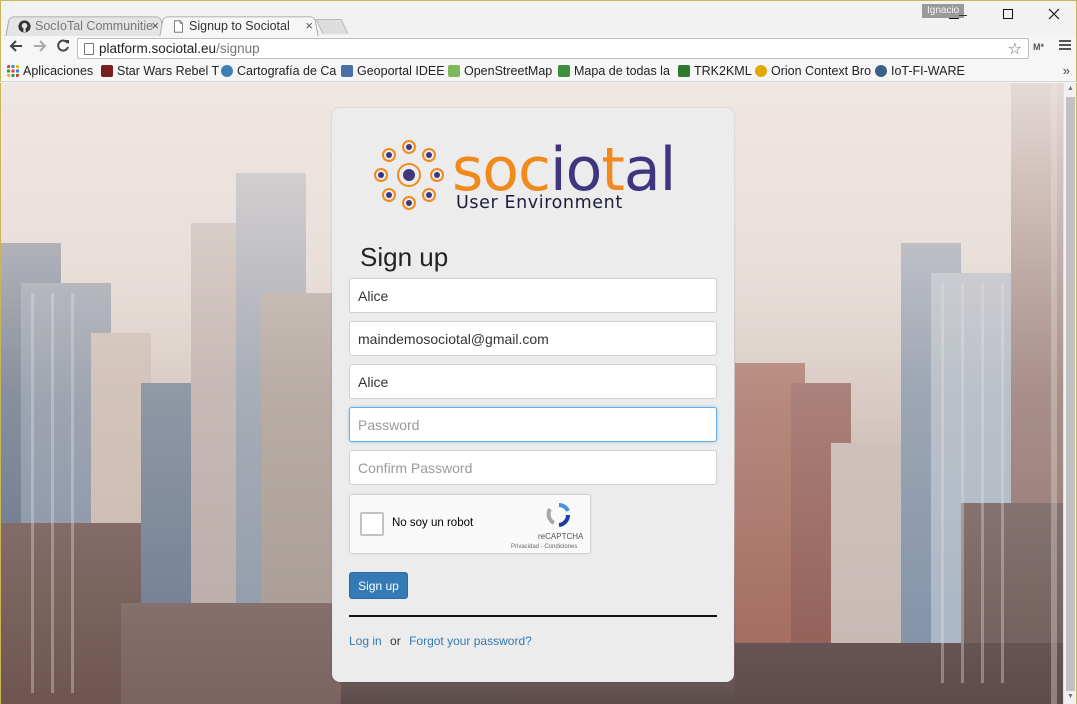 Image resolution: width=1077 pixels, height=704 pixels. I want to click on back-button, so click(16, 48).